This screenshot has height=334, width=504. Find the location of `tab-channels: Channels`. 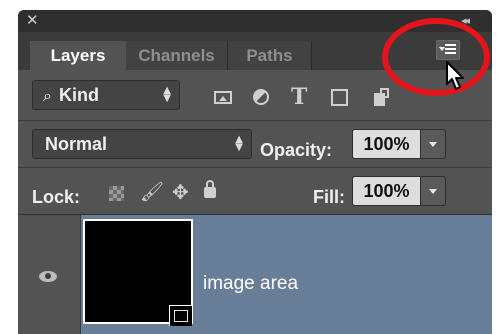

tab-channels: Channels is located at coordinates (177, 55).